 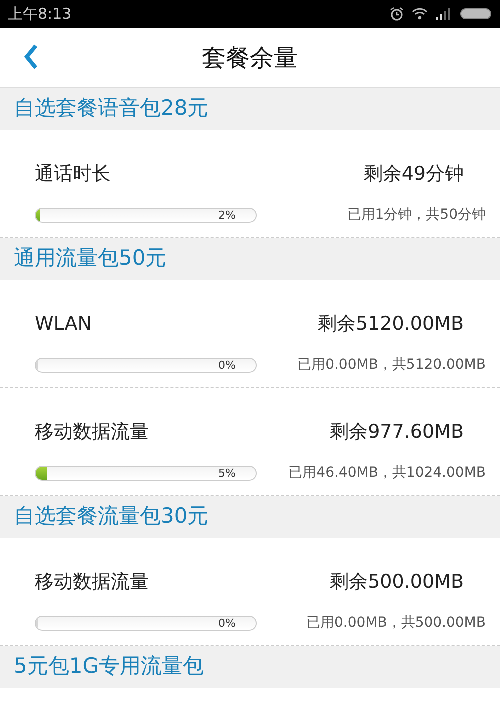 What do you see at coordinates (444, 14) in the screenshot?
I see `signal-icon` at bounding box center [444, 14].